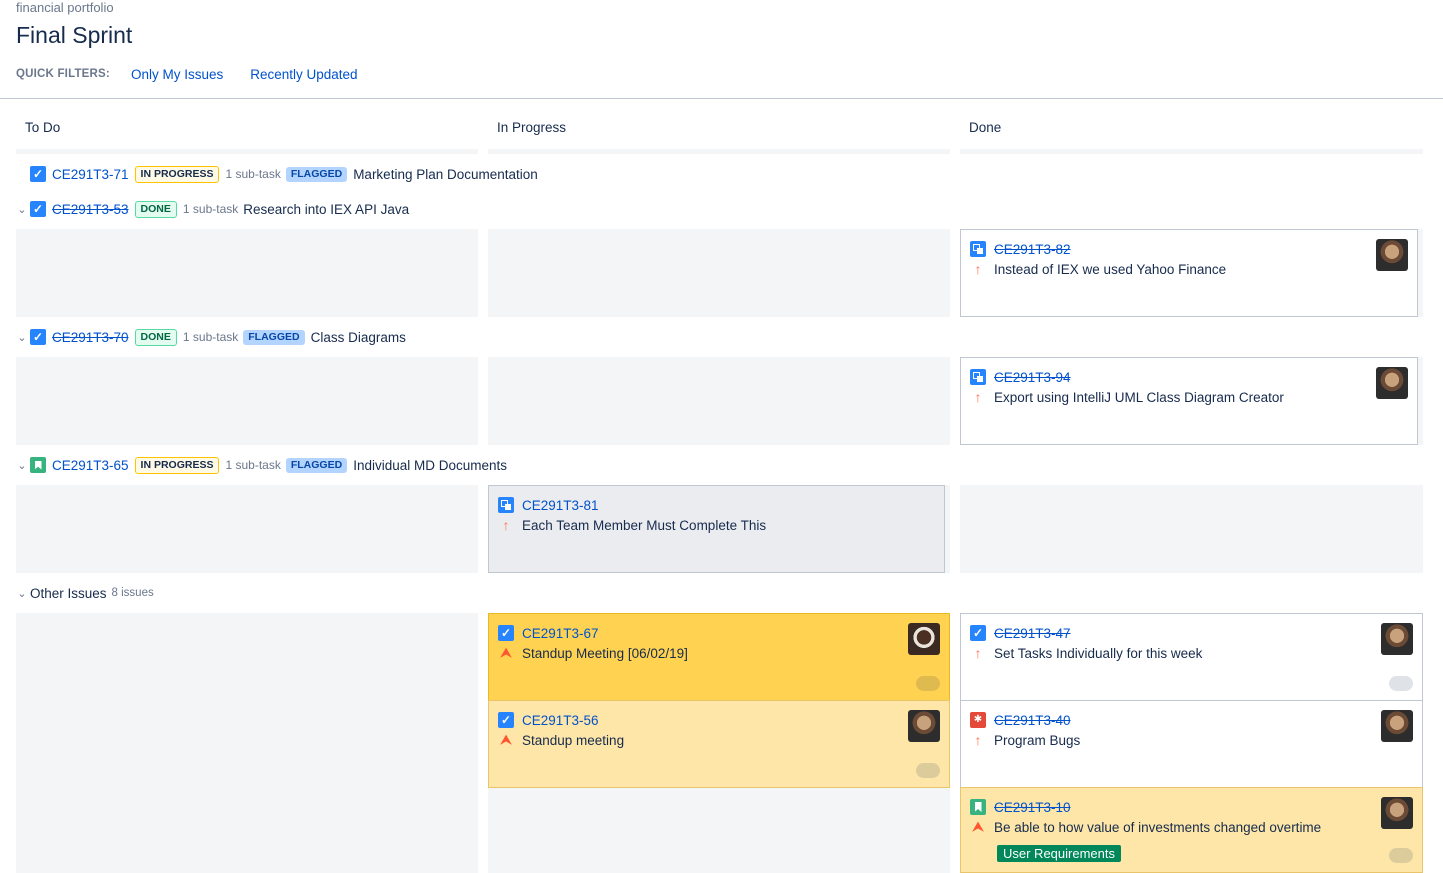 The width and height of the screenshot is (1443, 873). What do you see at coordinates (560, 633) in the screenshot?
I see `card-key: CE291T3-67` at bounding box center [560, 633].